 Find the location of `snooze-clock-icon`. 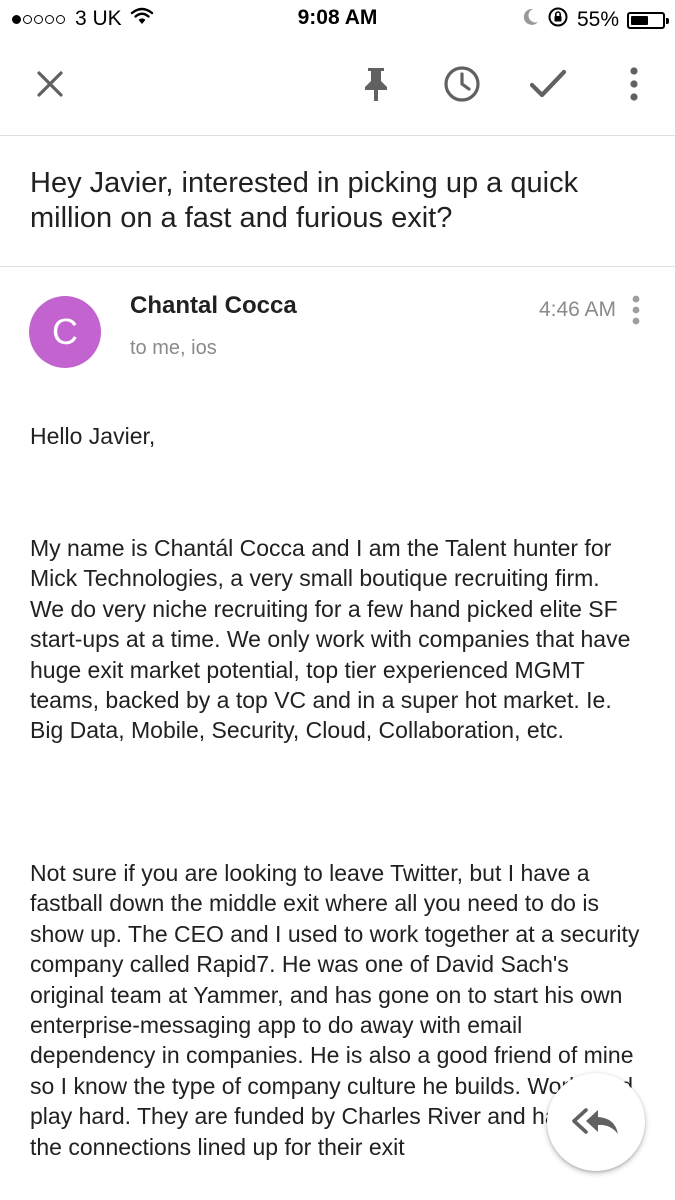

snooze-clock-icon is located at coordinates (462, 84).